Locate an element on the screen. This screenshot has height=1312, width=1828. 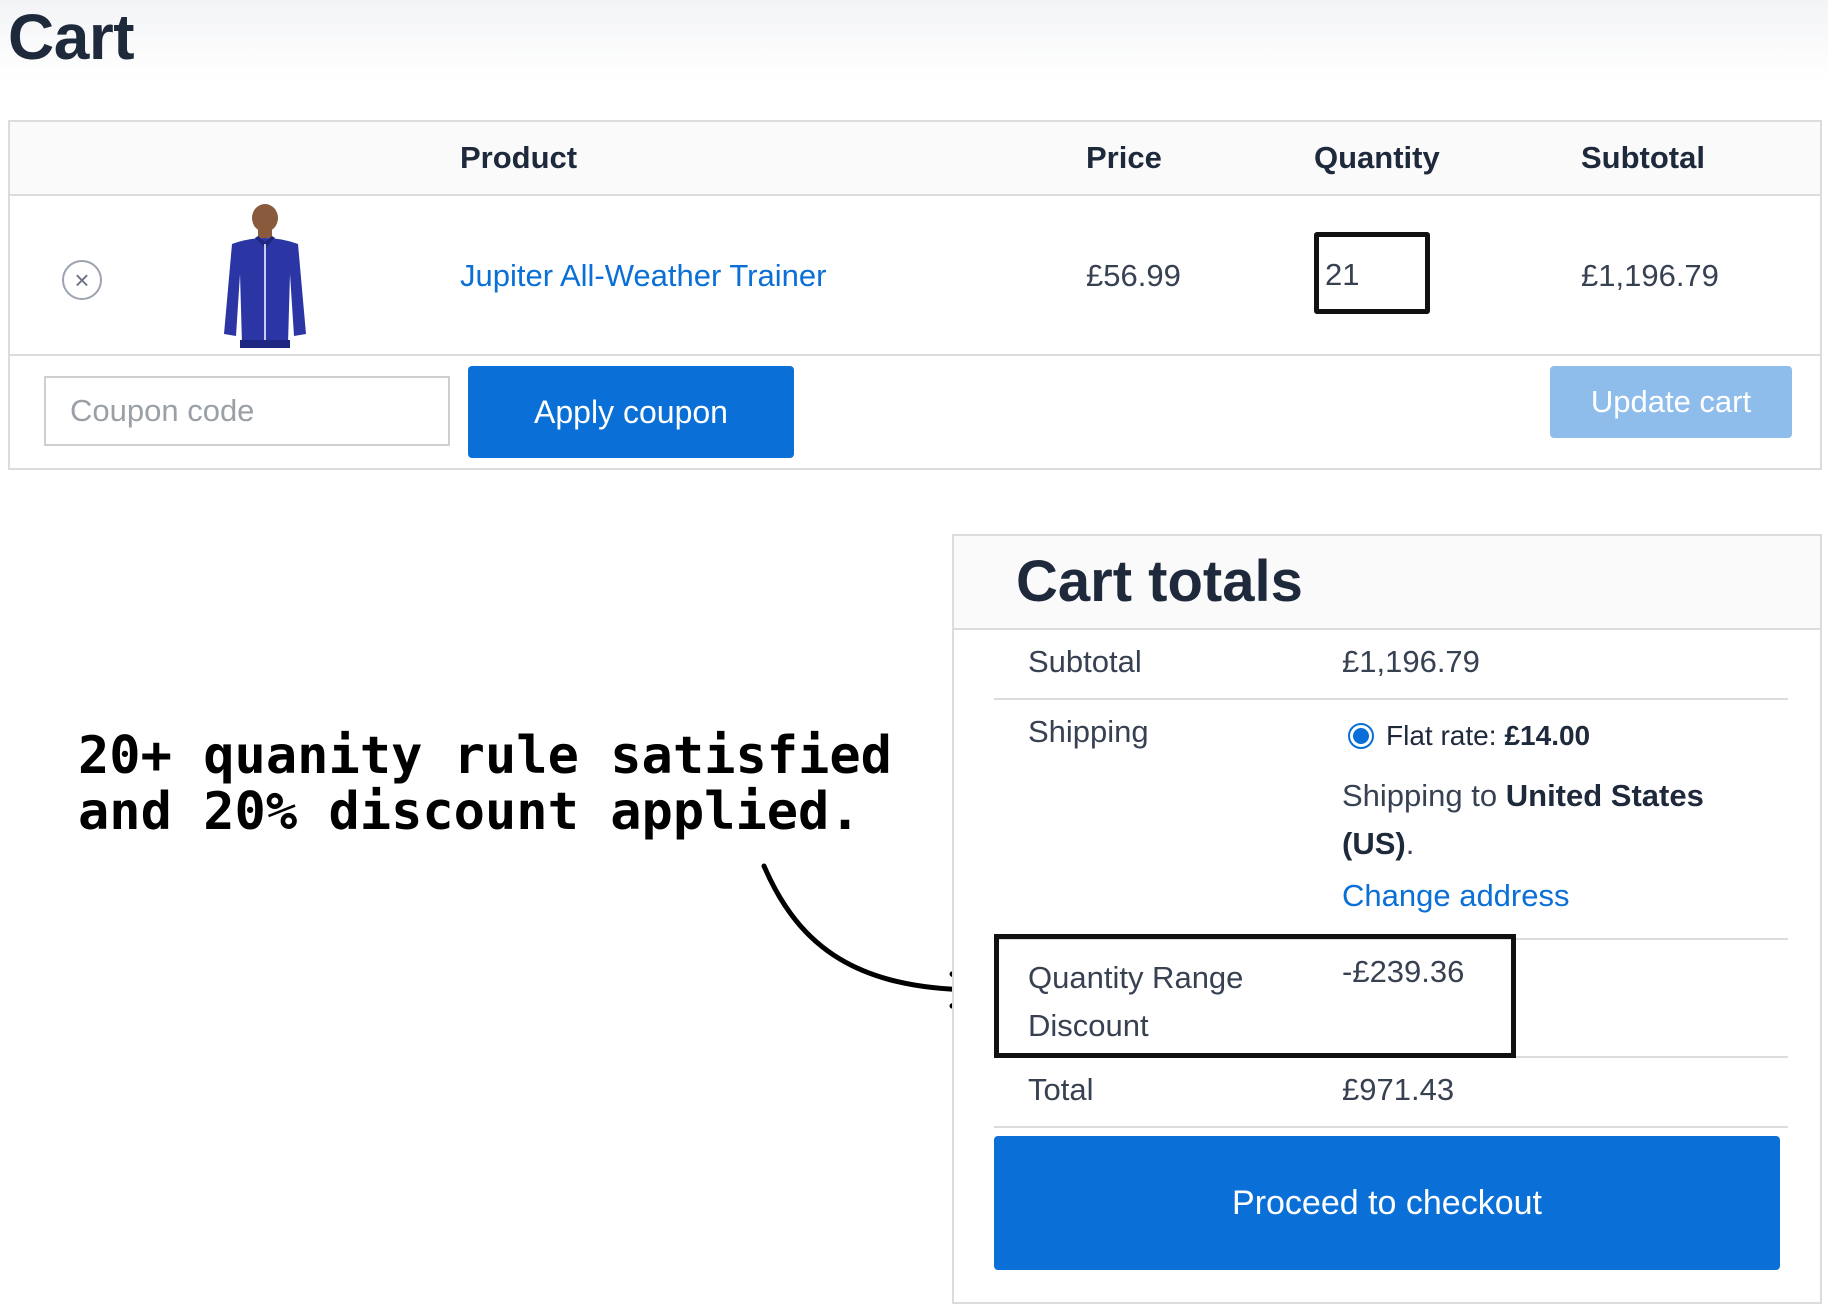
column-header-price: Price is located at coordinates (1124, 157).